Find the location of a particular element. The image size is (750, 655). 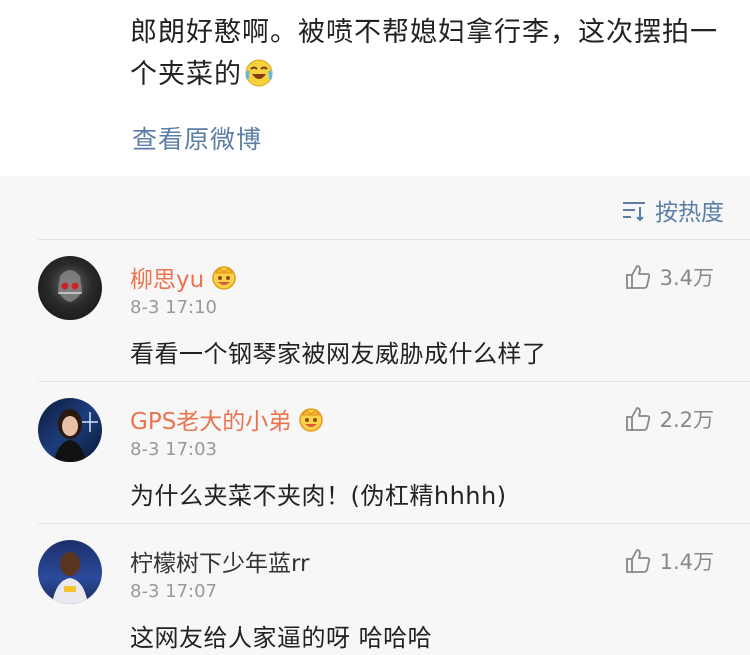

person-photo-icon is located at coordinates (76, 435).